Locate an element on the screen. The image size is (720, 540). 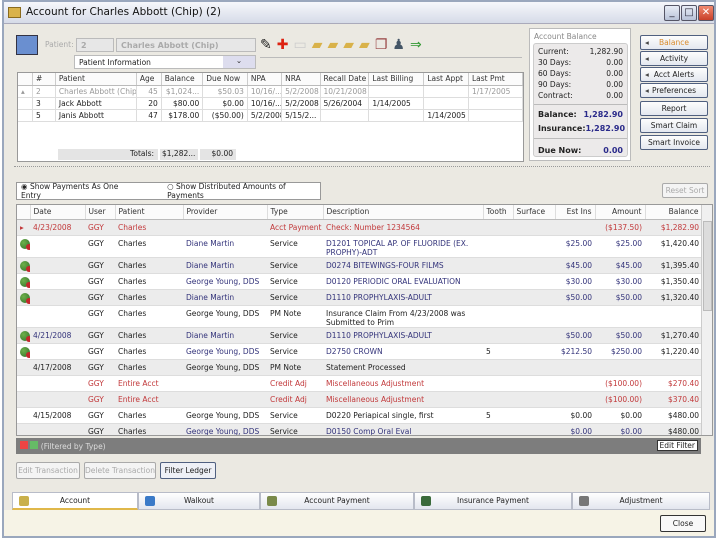
ledger-cell: $0.00 is located at coordinates (575, 429).